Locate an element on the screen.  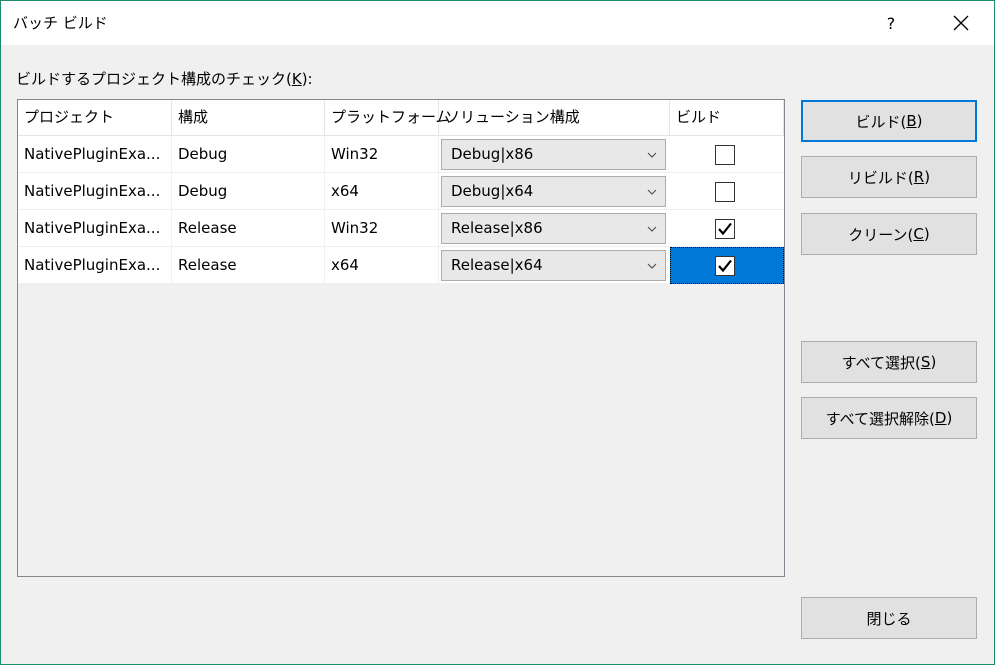
header-platform: プラットフォーム is located at coordinates (388, 117).